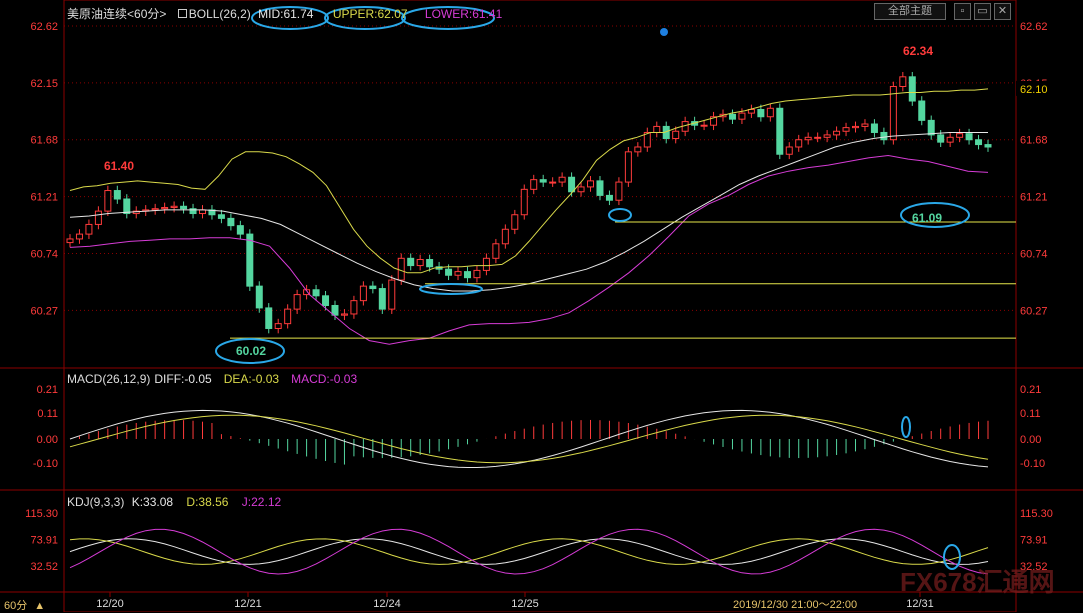 The height and width of the screenshot is (613, 1083). Describe the element at coordinates (220, 14) in the screenshot. I see `boll-label: BOLL(26,2)` at that location.